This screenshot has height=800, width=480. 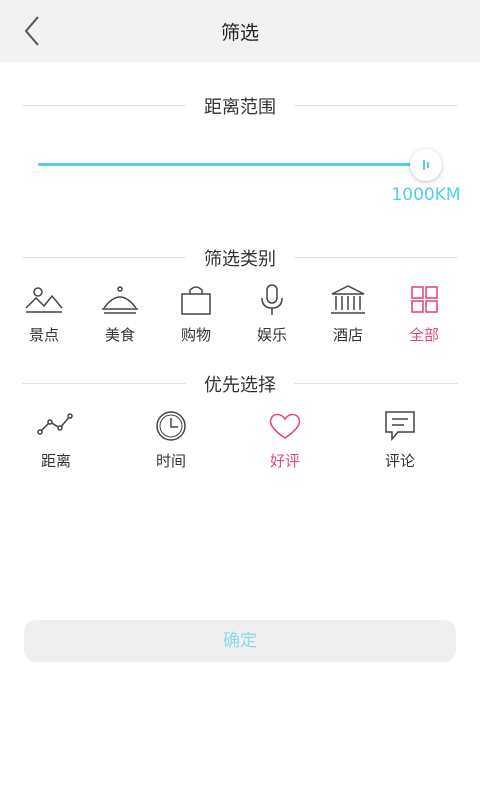 What do you see at coordinates (285, 445) in the screenshot?
I see `priority-item-rating: 好评` at bounding box center [285, 445].